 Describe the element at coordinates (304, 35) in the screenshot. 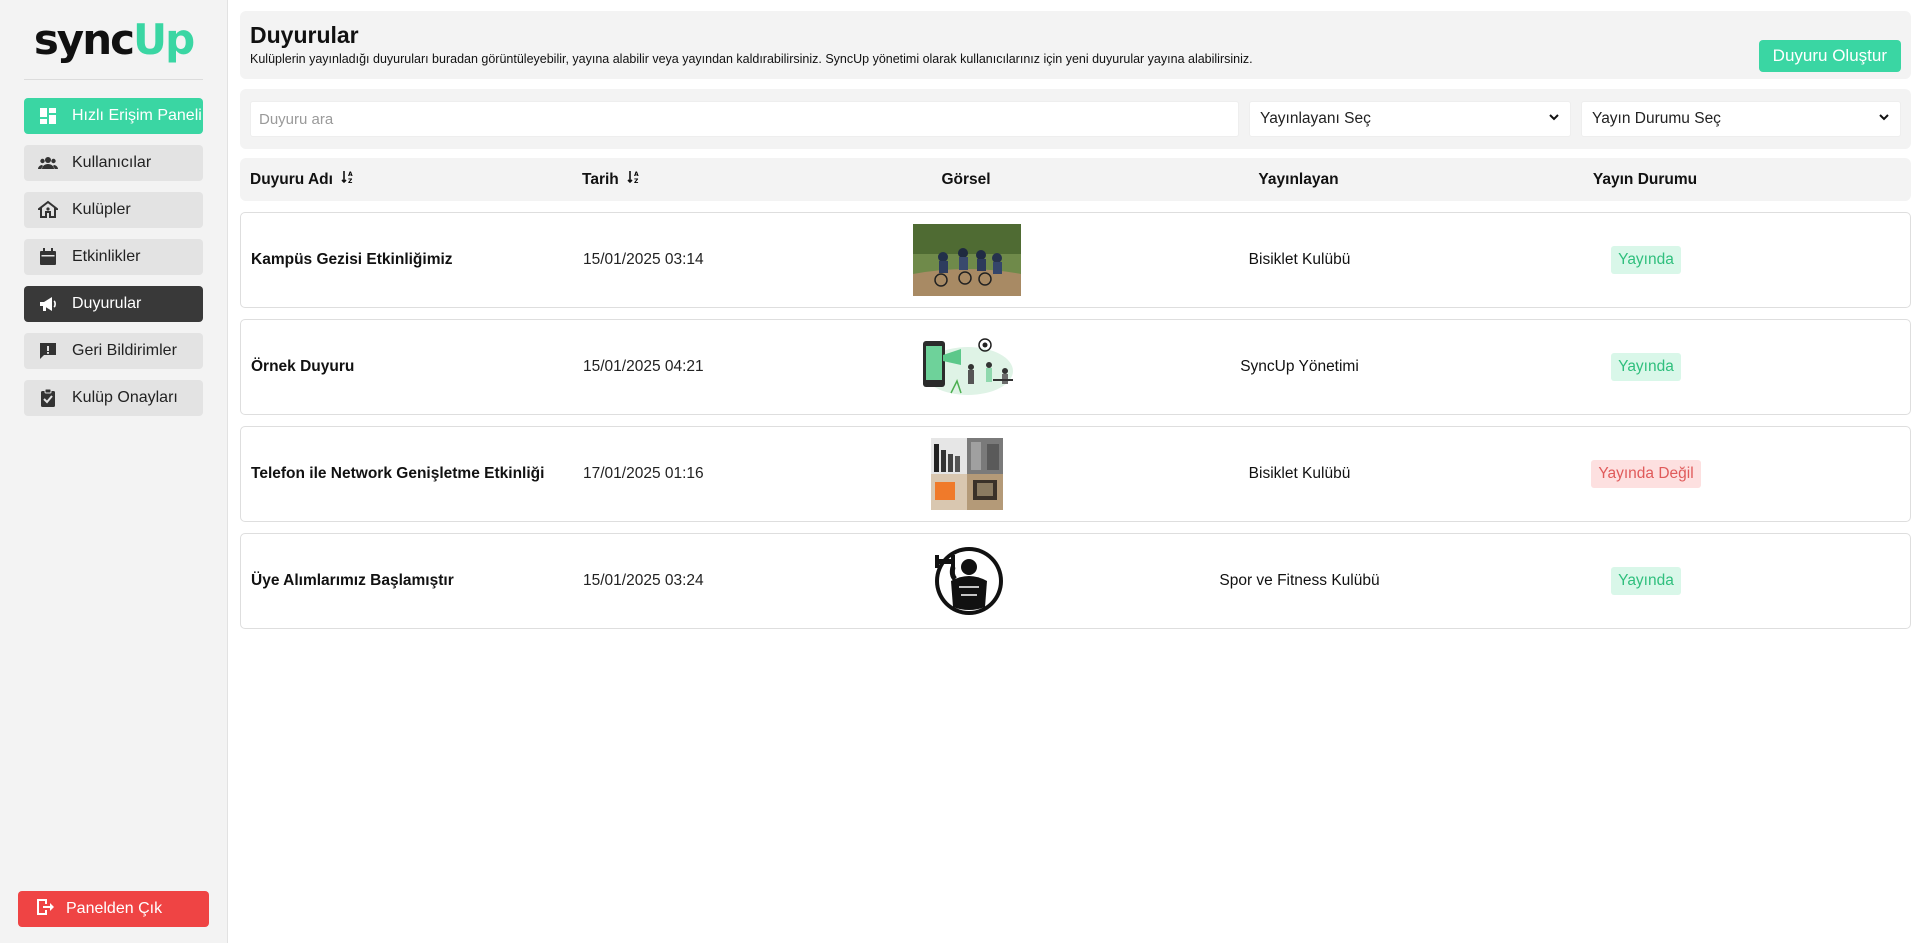

I see `page-title: Duyurular` at that location.